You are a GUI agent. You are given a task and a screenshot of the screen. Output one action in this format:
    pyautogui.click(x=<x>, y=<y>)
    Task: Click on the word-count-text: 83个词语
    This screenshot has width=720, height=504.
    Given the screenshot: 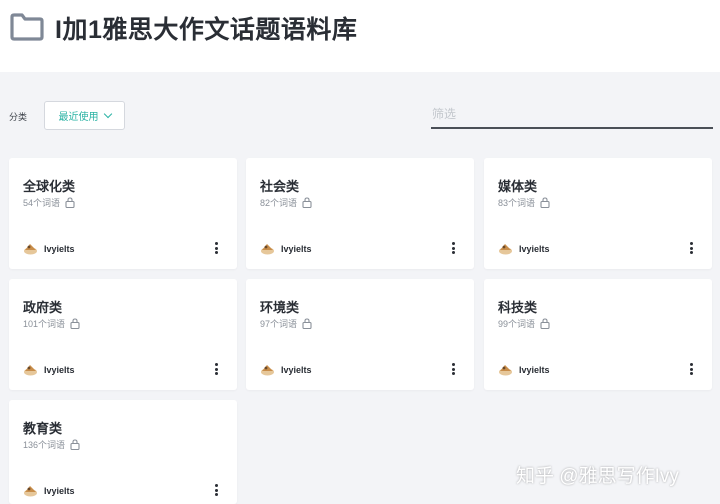 What is the action you would take?
    pyautogui.click(x=517, y=203)
    